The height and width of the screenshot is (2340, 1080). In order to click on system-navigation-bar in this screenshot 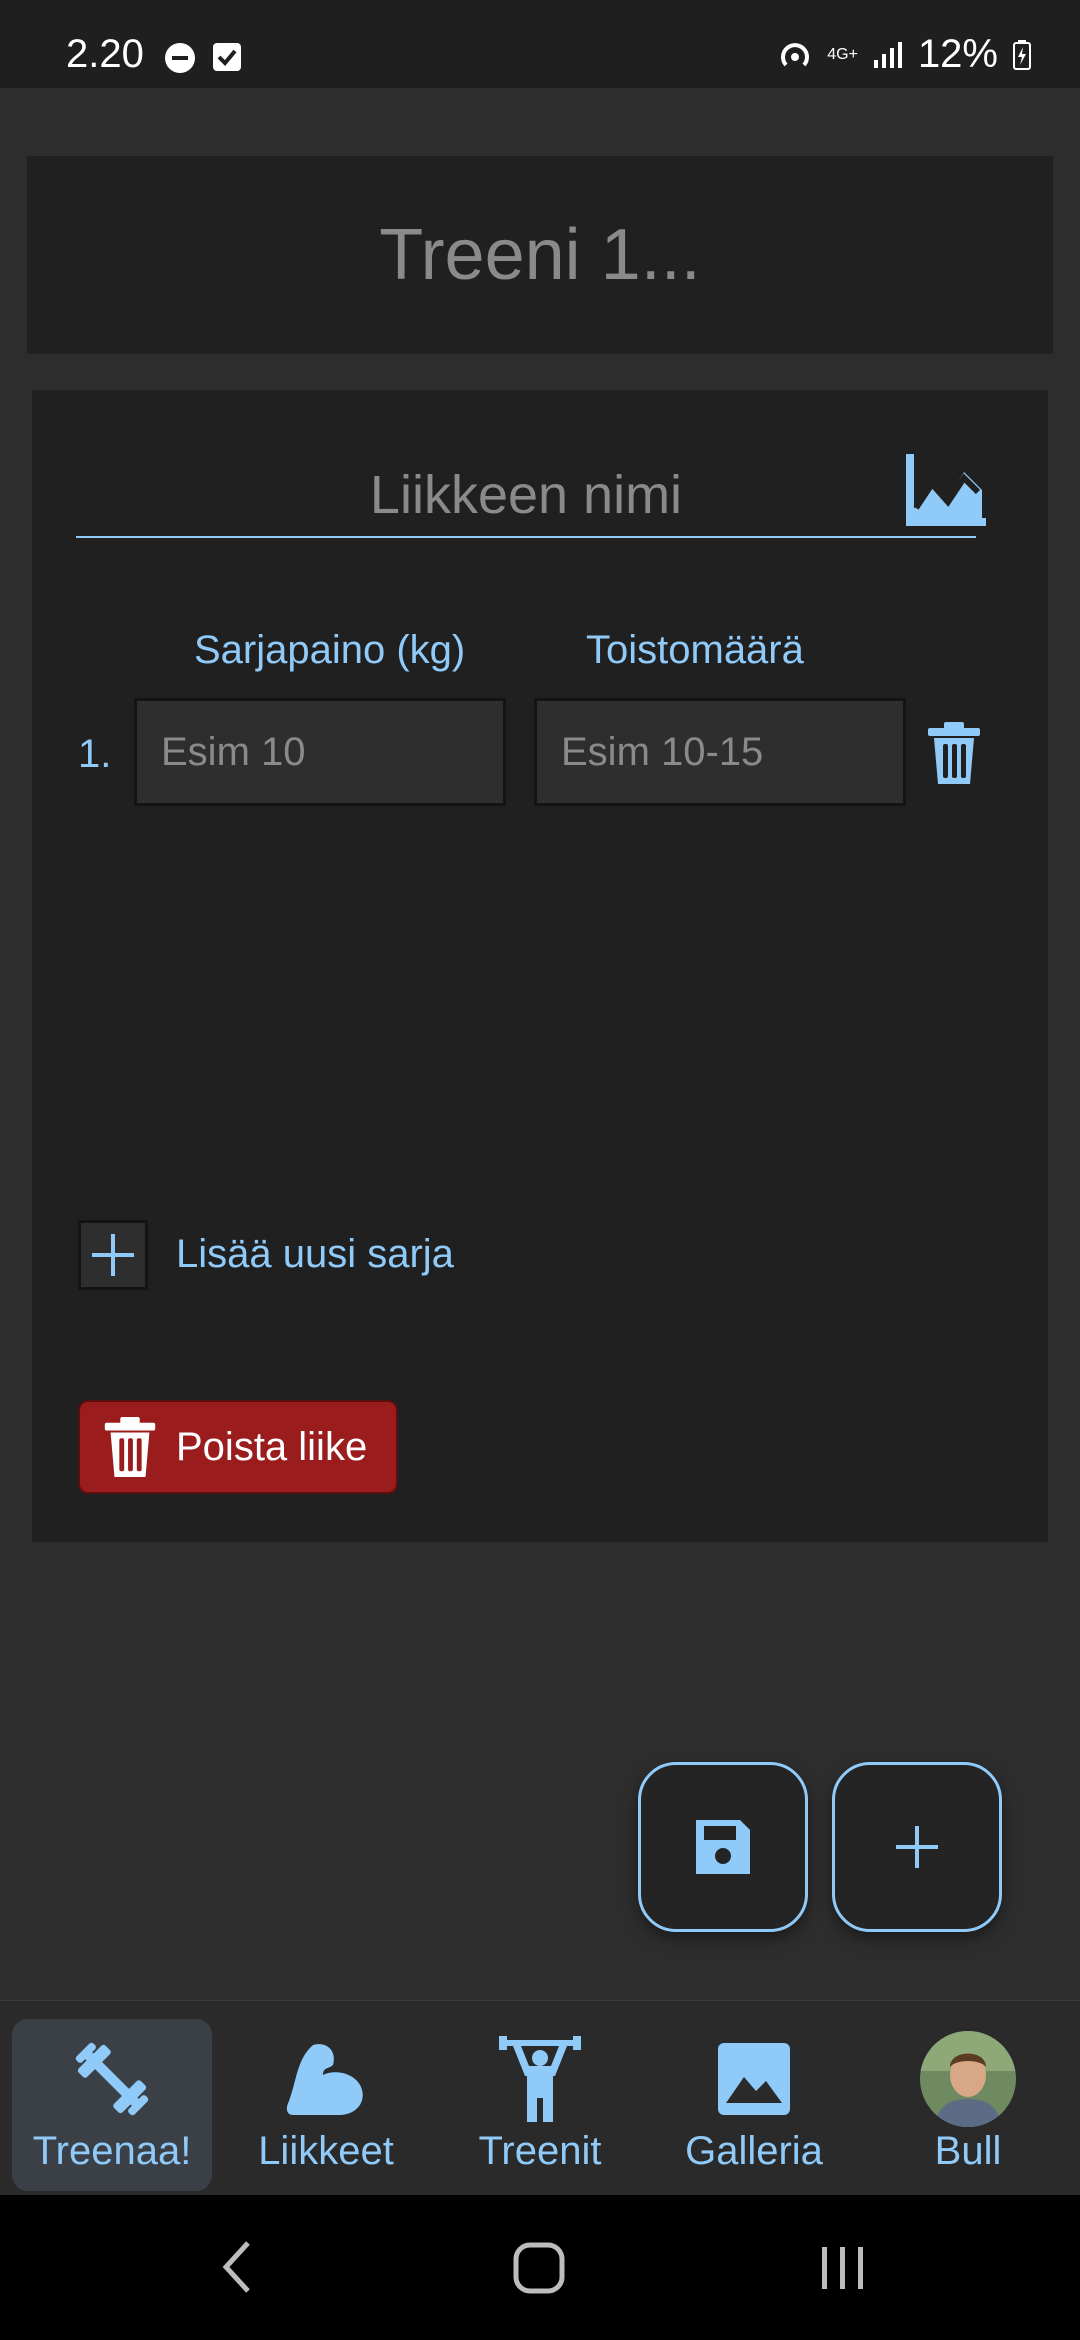, I will do `click(540, 2267)`.